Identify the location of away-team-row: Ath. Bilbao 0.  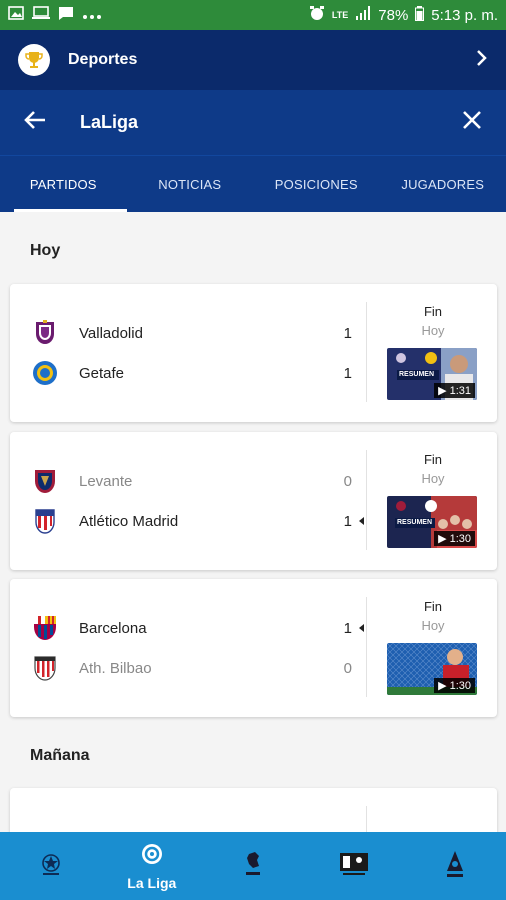
(192, 668).